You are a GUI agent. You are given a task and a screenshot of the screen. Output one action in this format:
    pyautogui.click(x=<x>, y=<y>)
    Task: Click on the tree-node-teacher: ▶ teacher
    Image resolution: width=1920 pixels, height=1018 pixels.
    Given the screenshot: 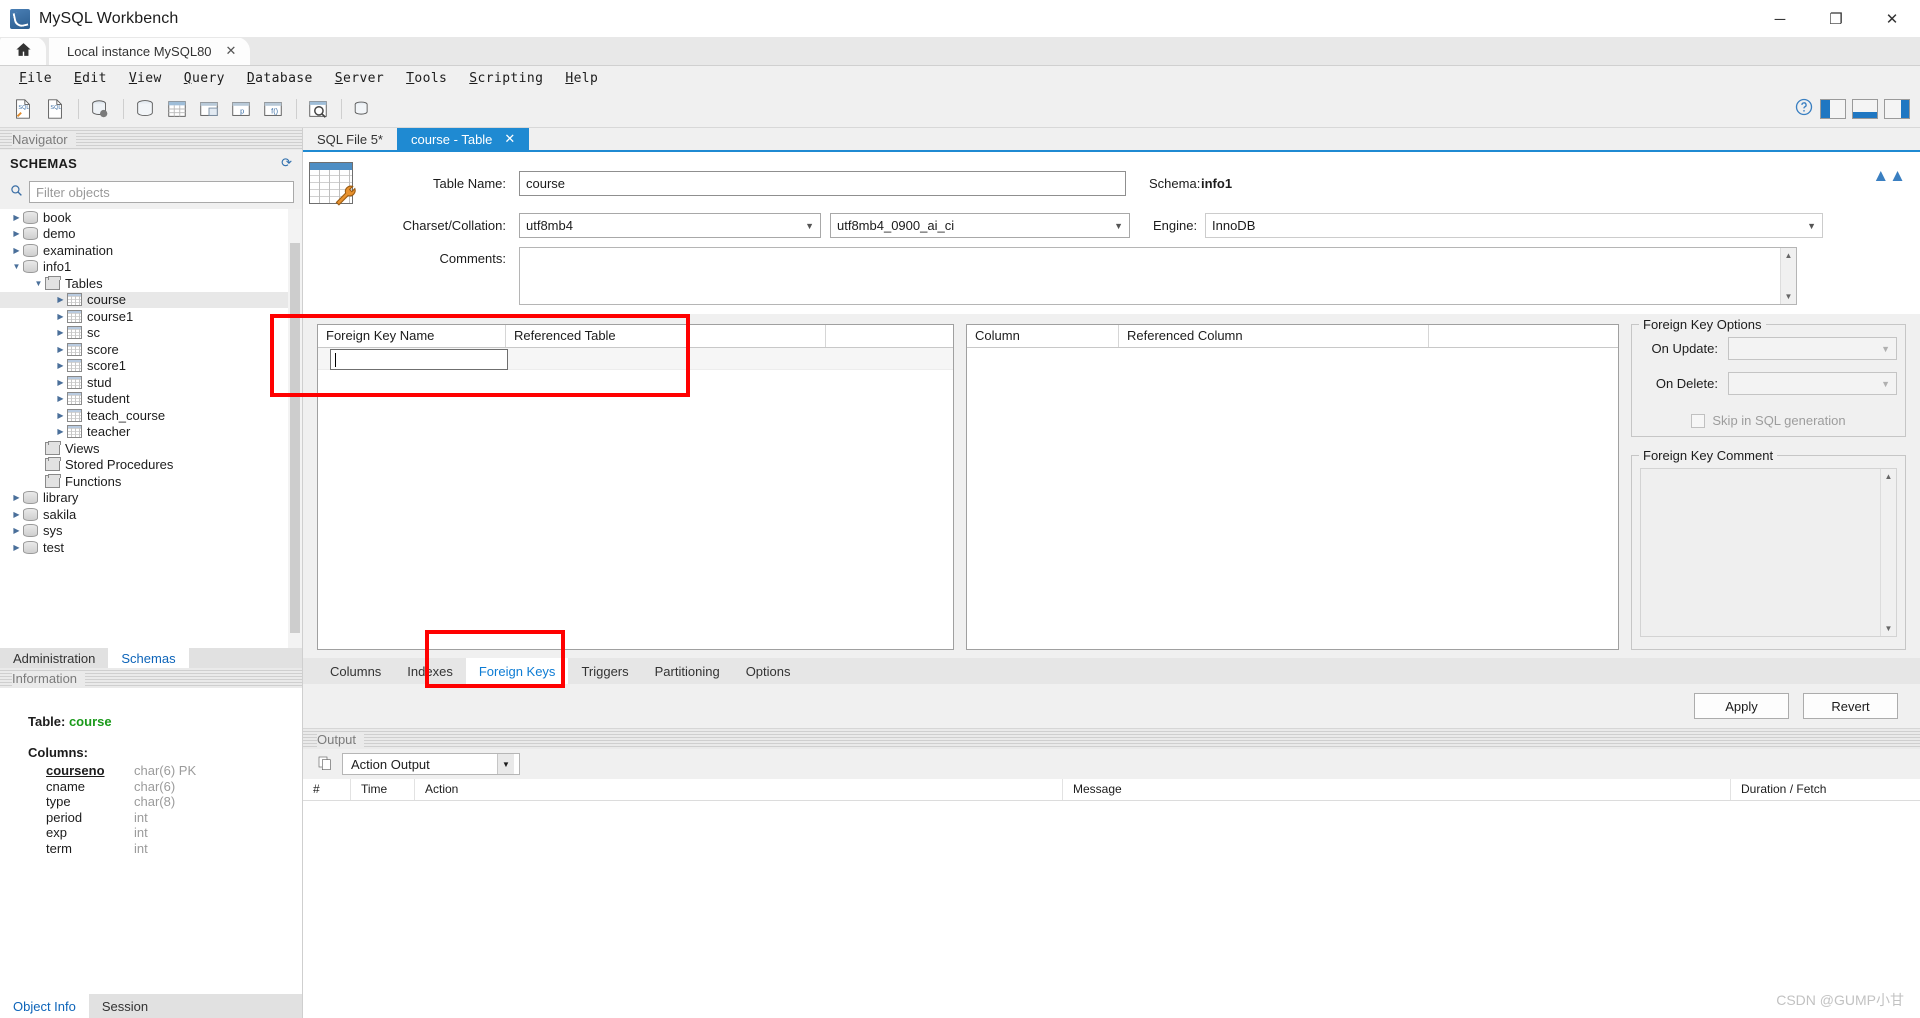 What is the action you would take?
    pyautogui.click(x=151, y=432)
    